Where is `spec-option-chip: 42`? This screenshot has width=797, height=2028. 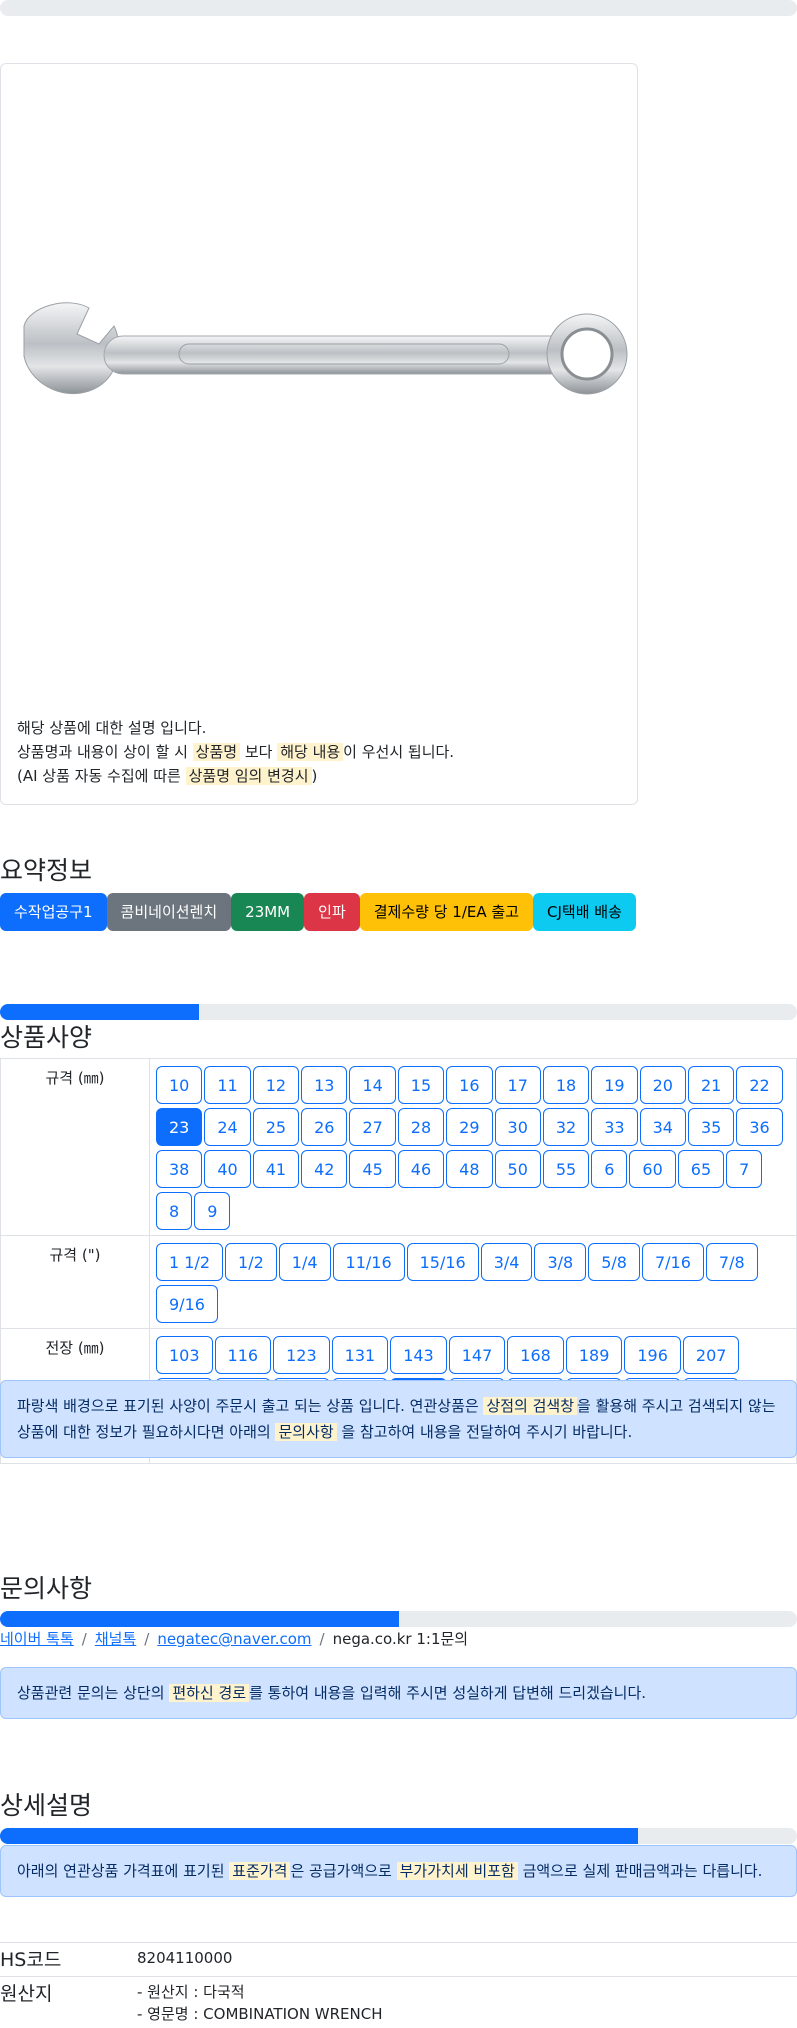 spec-option-chip: 42 is located at coordinates (324, 1169).